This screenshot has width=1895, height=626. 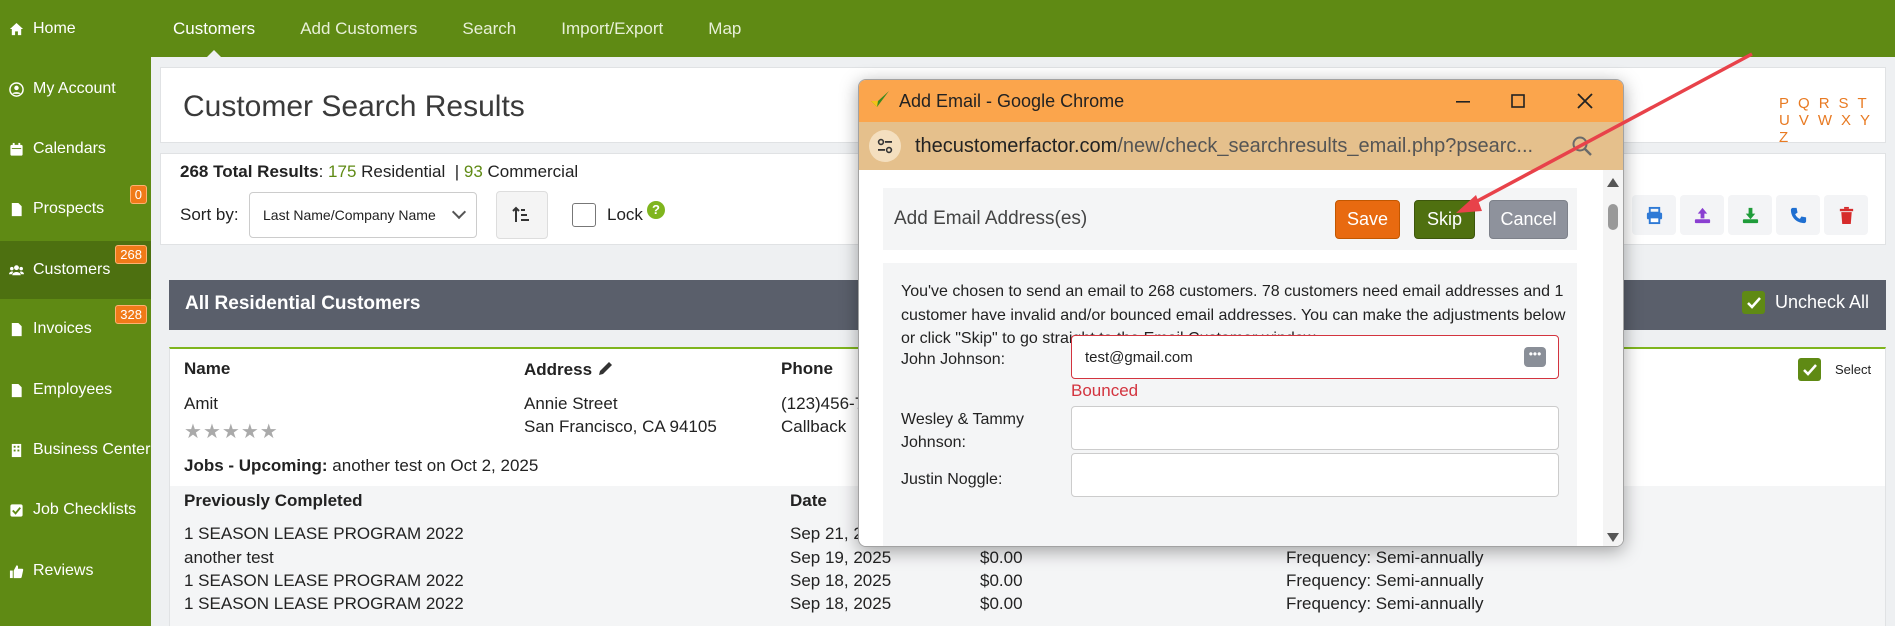 I want to click on download-icon, so click(x=1750, y=215).